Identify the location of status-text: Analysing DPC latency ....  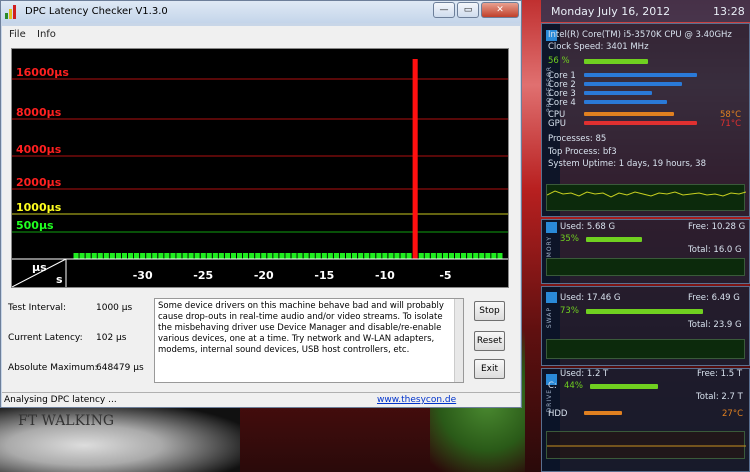
(60, 400).